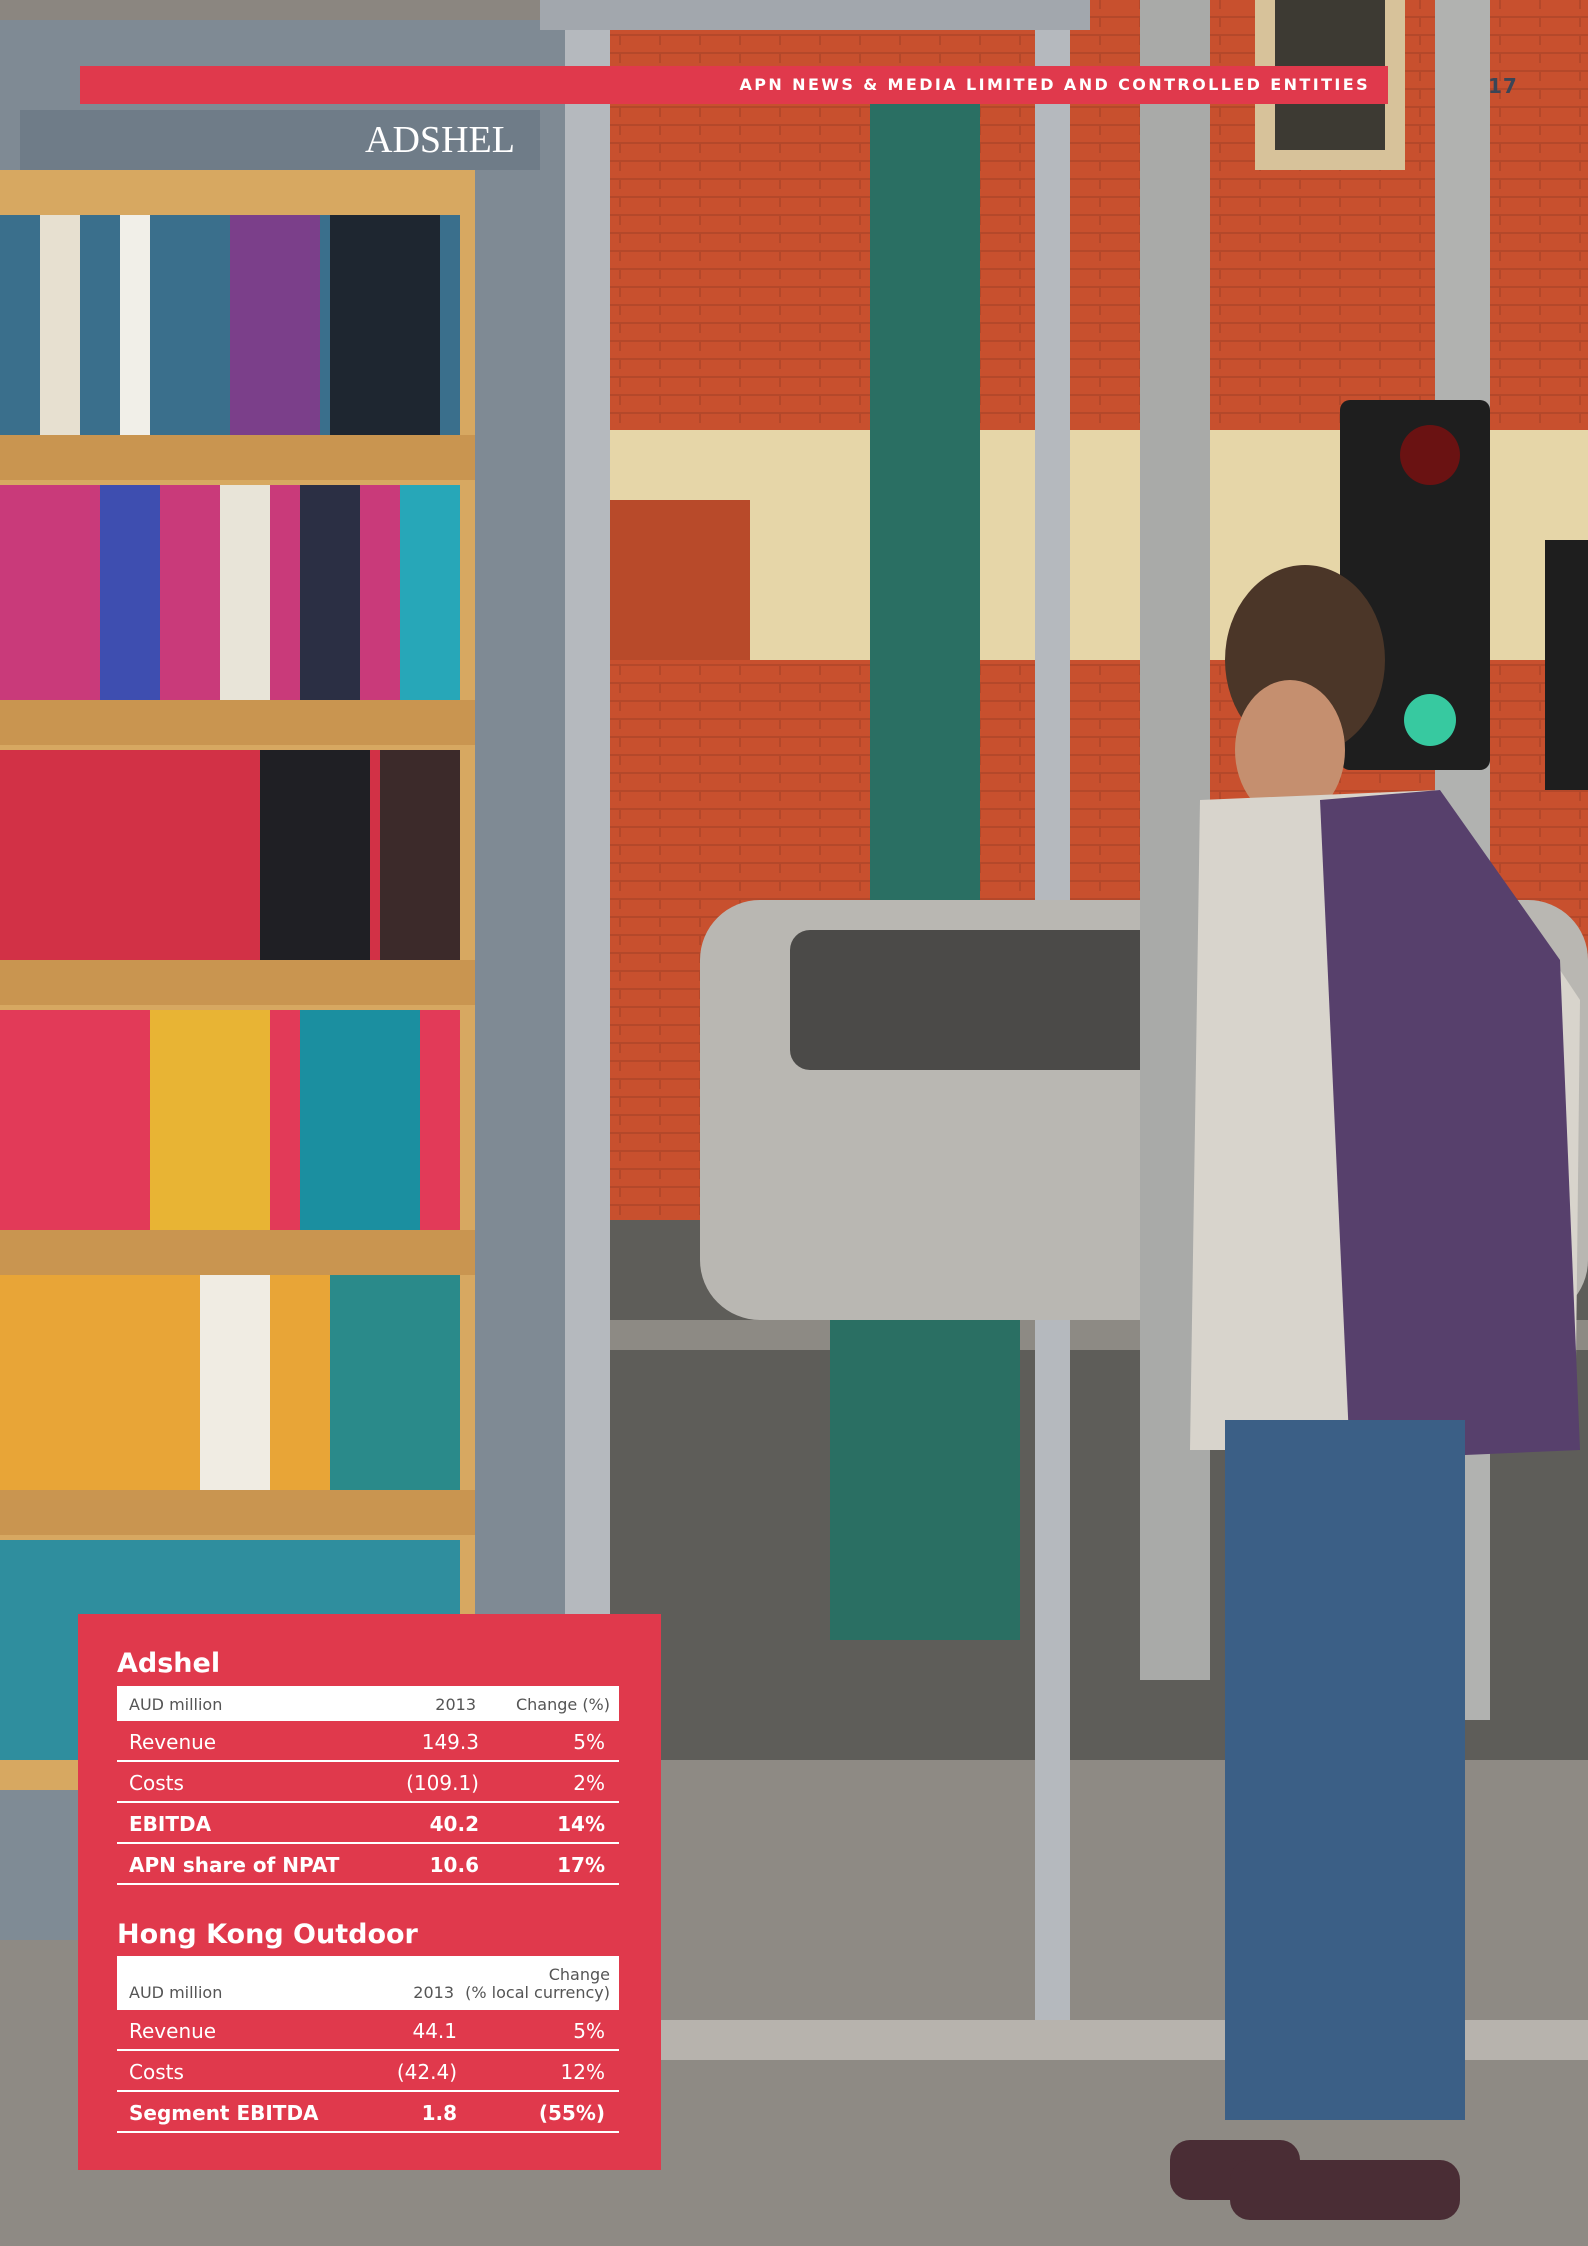 This screenshot has width=1588, height=2246. I want to click on row-value: 44.1, so click(434, 2031).